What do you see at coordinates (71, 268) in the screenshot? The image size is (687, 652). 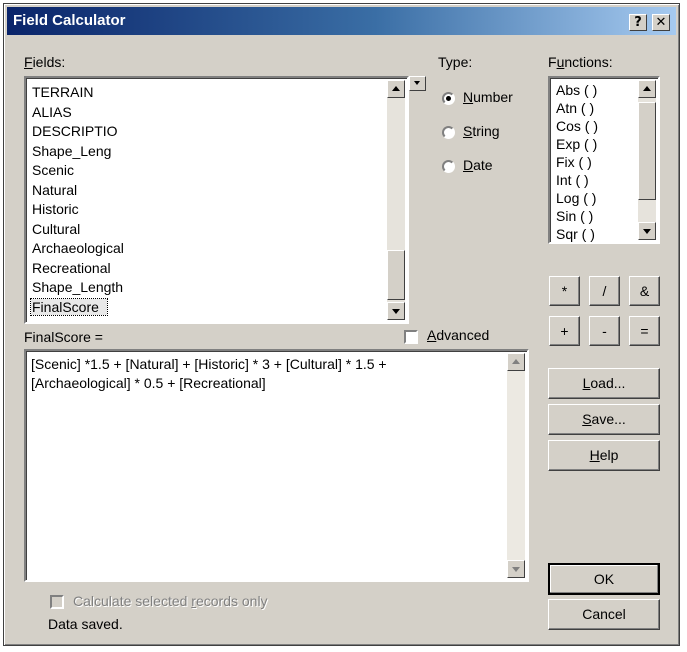 I see `field-list-item: Recreational` at bounding box center [71, 268].